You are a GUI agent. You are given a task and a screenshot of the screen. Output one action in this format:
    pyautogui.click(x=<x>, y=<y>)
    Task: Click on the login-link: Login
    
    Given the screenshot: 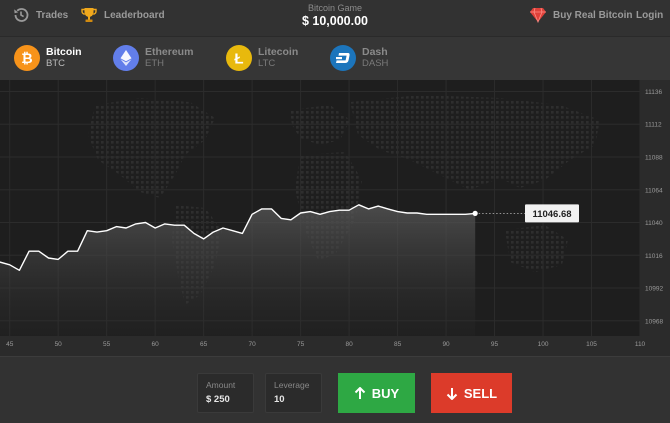 What is the action you would take?
    pyautogui.click(x=649, y=15)
    